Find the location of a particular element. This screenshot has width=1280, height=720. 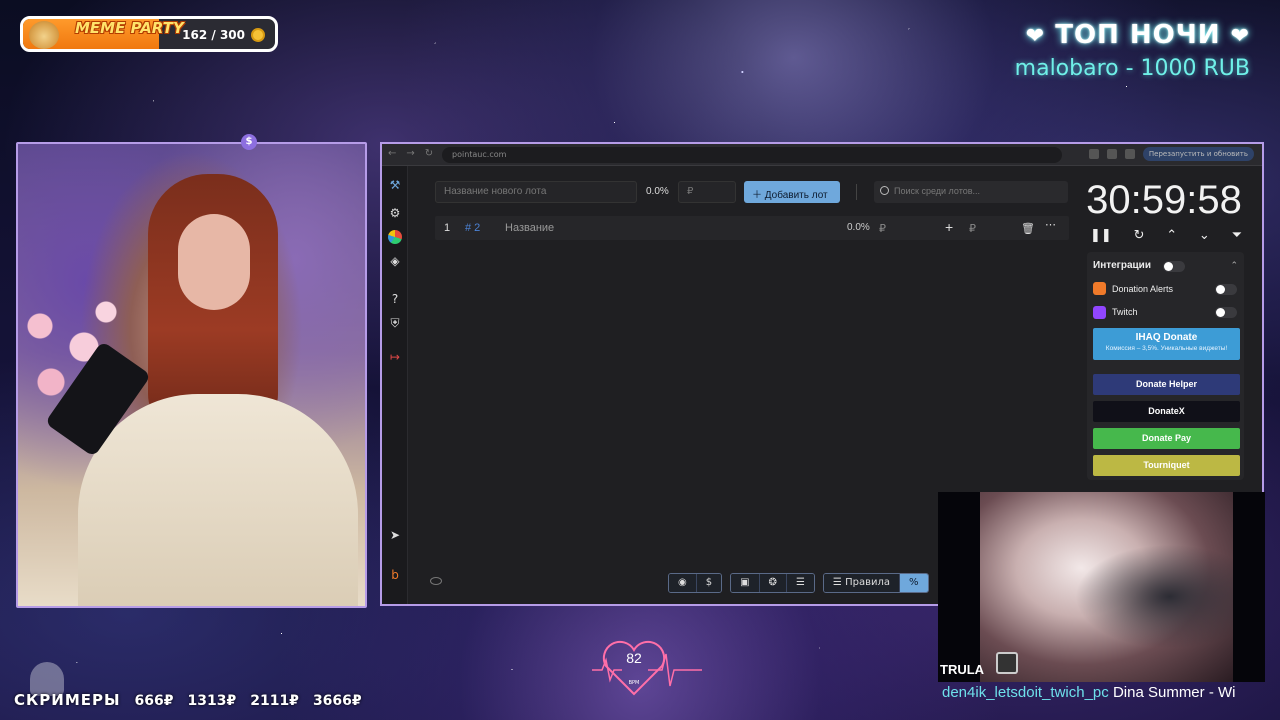

browser-actions: Перезапустить и обновить is located at coordinates (1171, 154).